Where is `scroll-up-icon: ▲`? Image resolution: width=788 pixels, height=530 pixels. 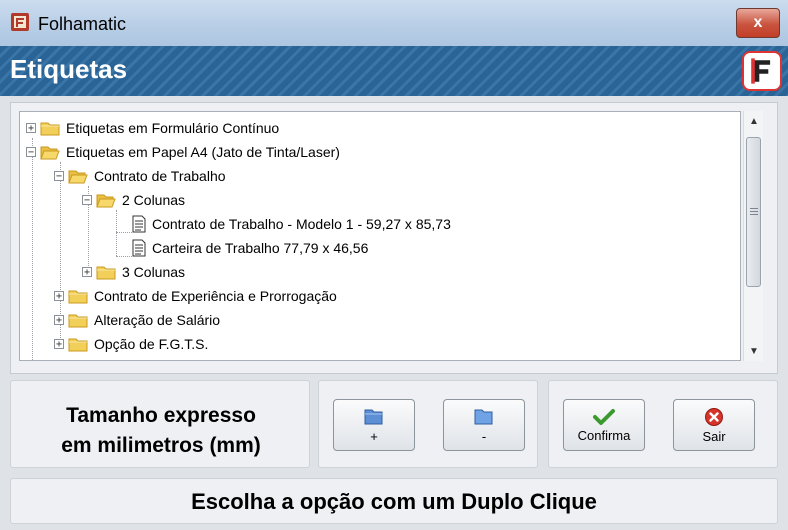 scroll-up-icon: ▲ is located at coordinates (754, 122).